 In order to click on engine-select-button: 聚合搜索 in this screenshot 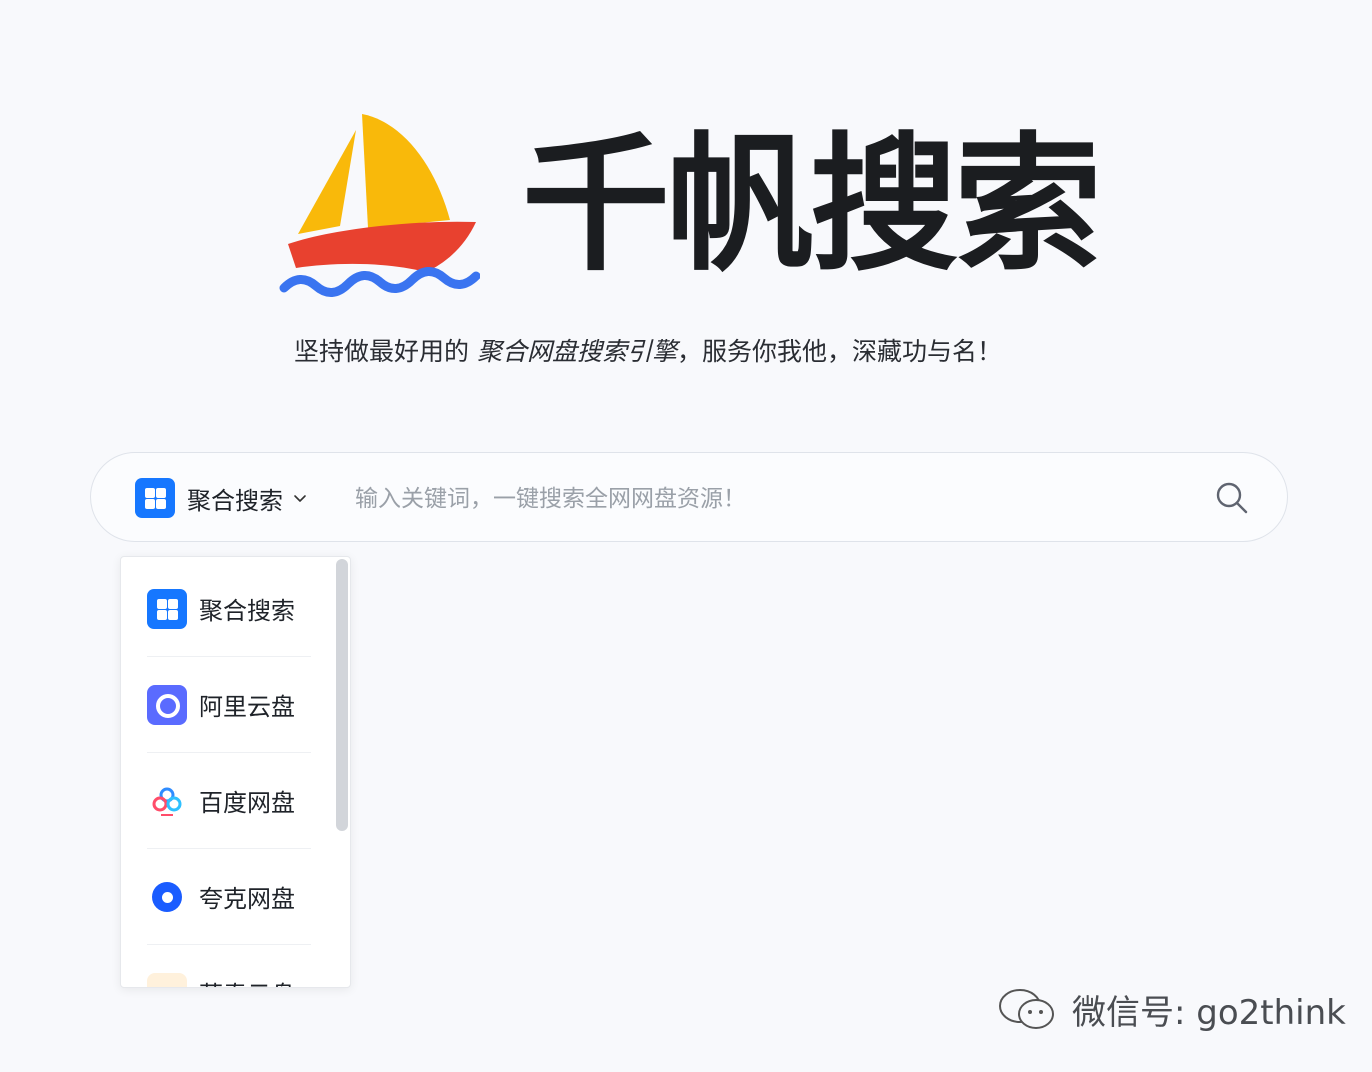, I will do `click(221, 498)`.